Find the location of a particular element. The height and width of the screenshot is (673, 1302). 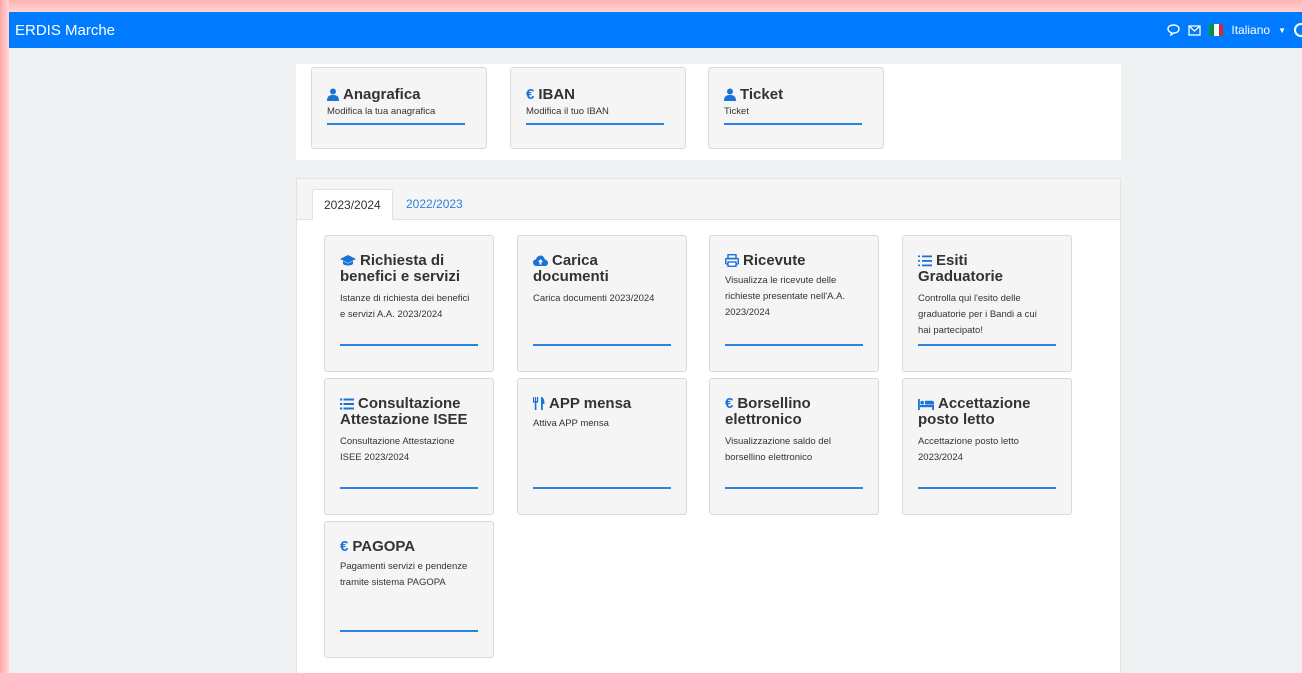

navbar-right: Italiano ▼ is located at coordinates (1234, 30).